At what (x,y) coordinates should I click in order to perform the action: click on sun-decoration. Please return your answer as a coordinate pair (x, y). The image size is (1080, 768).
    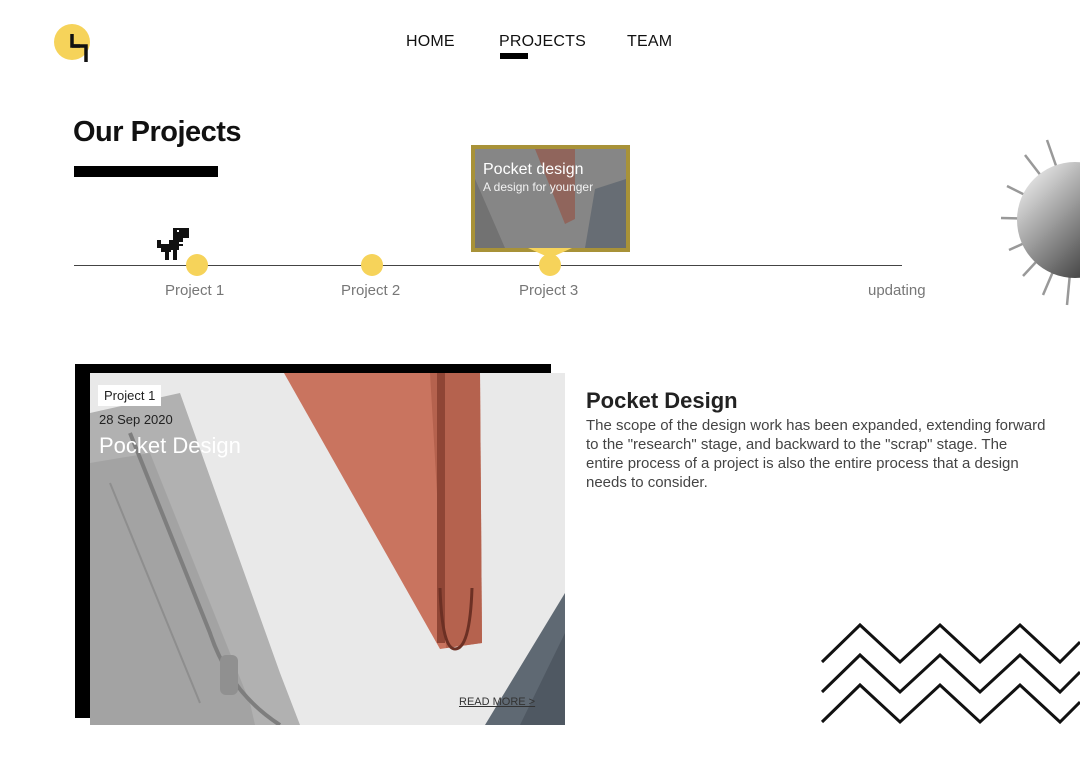
    Looking at the image, I should click on (1040, 222).